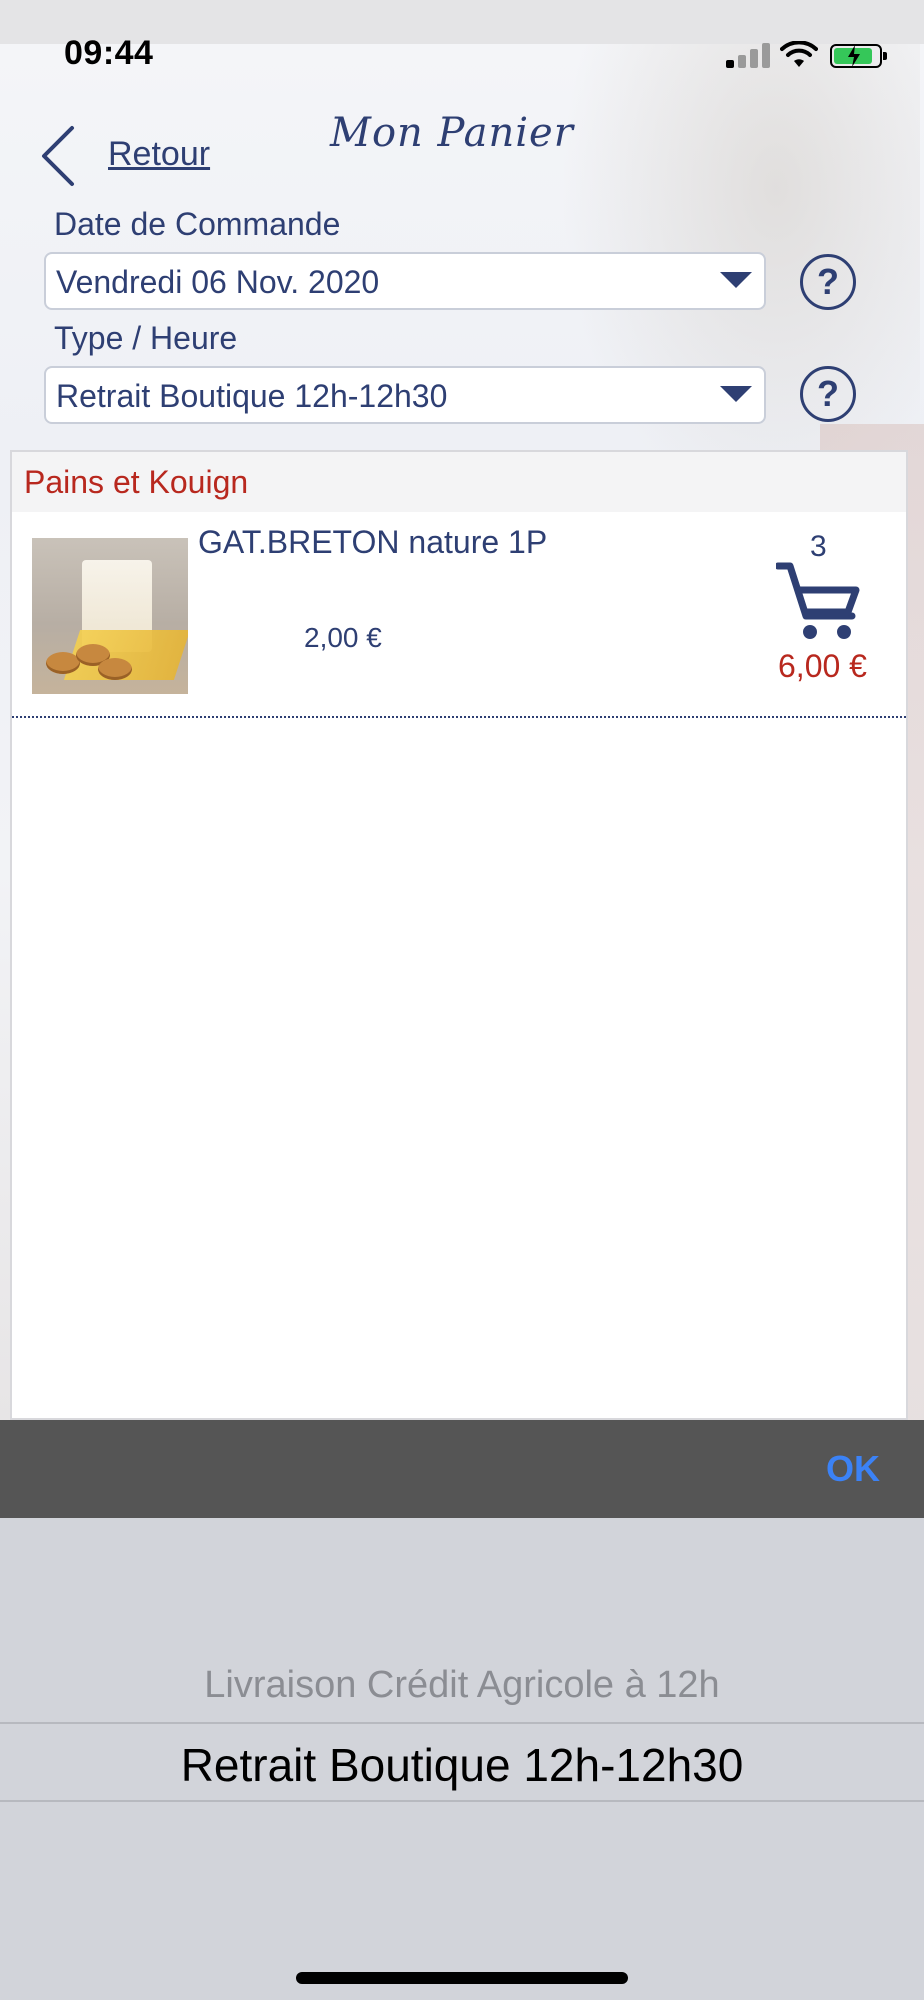  What do you see at coordinates (462, 1978) in the screenshot?
I see `home-indicator` at bounding box center [462, 1978].